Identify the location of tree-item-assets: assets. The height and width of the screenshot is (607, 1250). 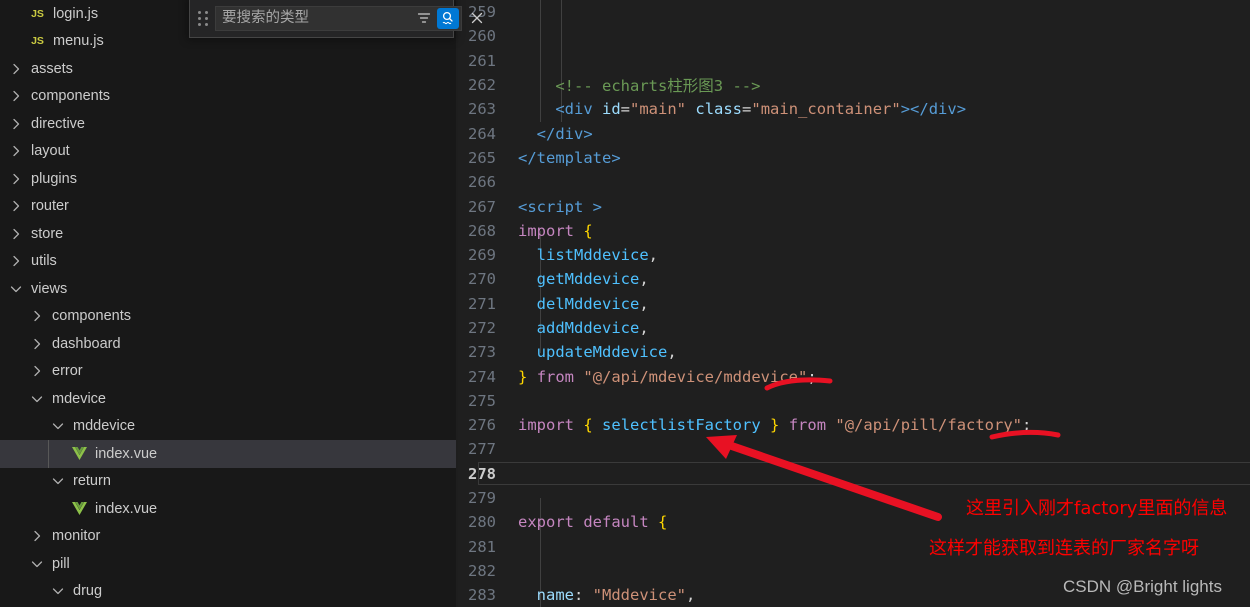
(228, 69).